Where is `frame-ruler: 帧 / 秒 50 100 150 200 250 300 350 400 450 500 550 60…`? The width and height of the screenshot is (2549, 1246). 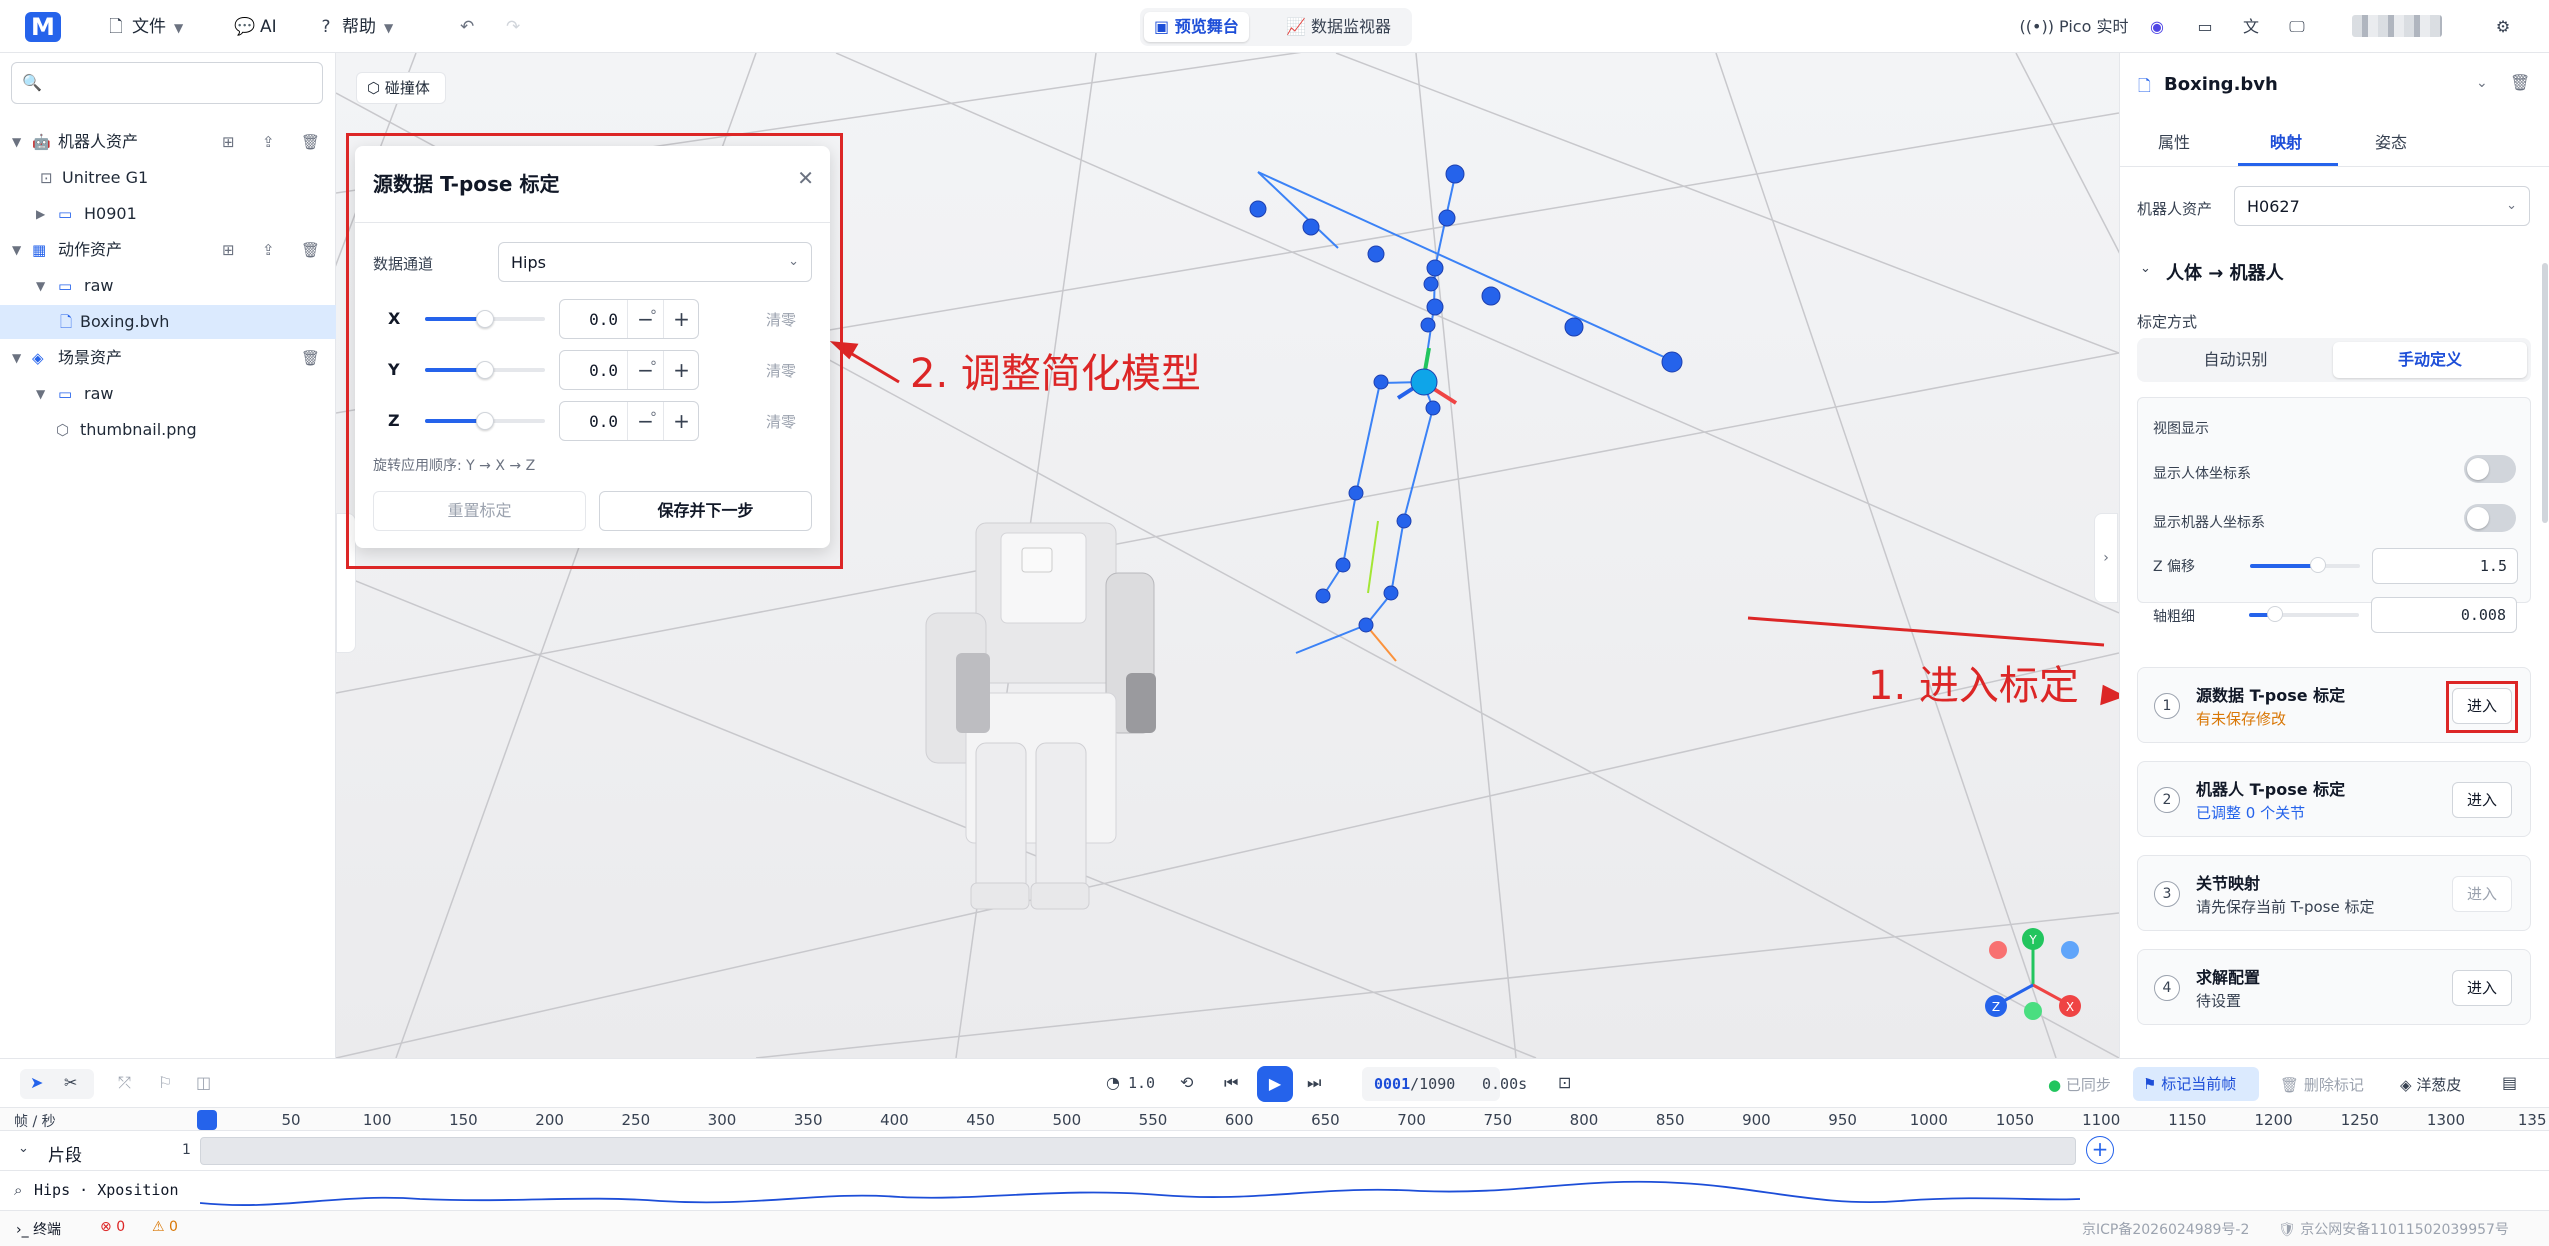
frame-ruler: 帧 / 秒 50 100 150 200 250 300 350 400 450 500 550 60… is located at coordinates (1274, 1119).